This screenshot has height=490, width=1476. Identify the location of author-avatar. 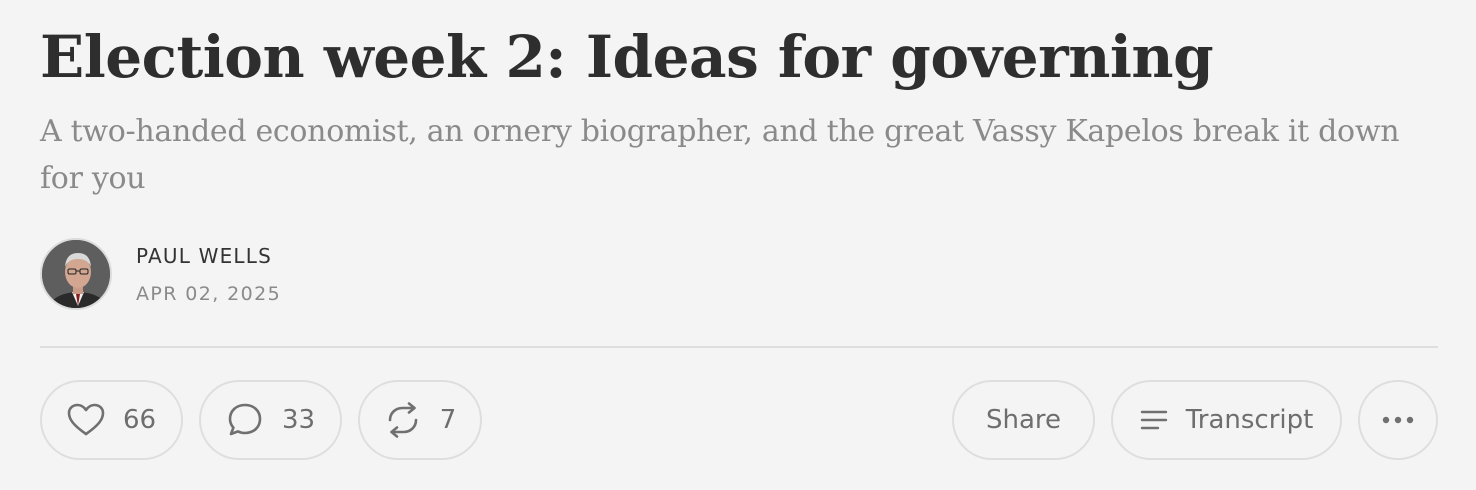
(76, 274).